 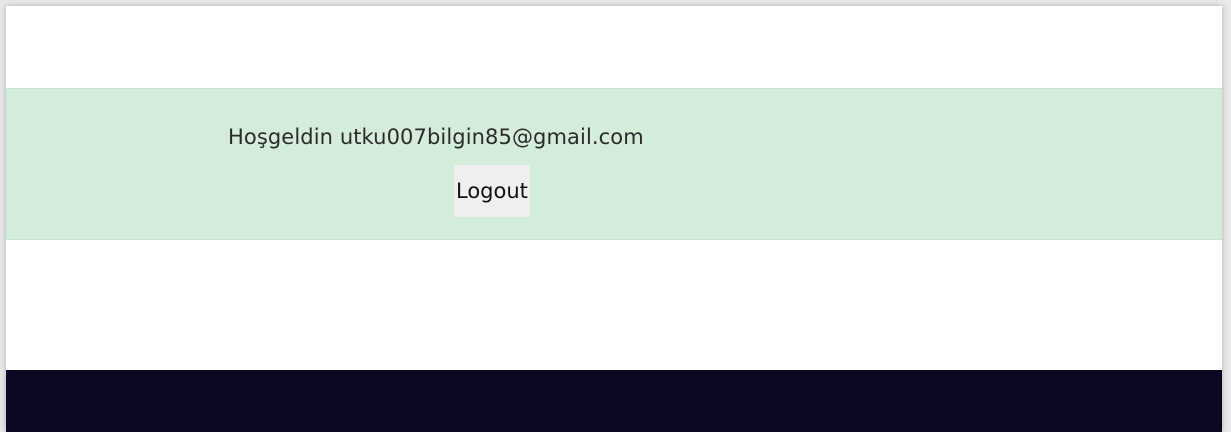 What do you see at coordinates (492, 191) in the screenshot?
I see `logout-button: Logout` at bounding box center [492, 191].